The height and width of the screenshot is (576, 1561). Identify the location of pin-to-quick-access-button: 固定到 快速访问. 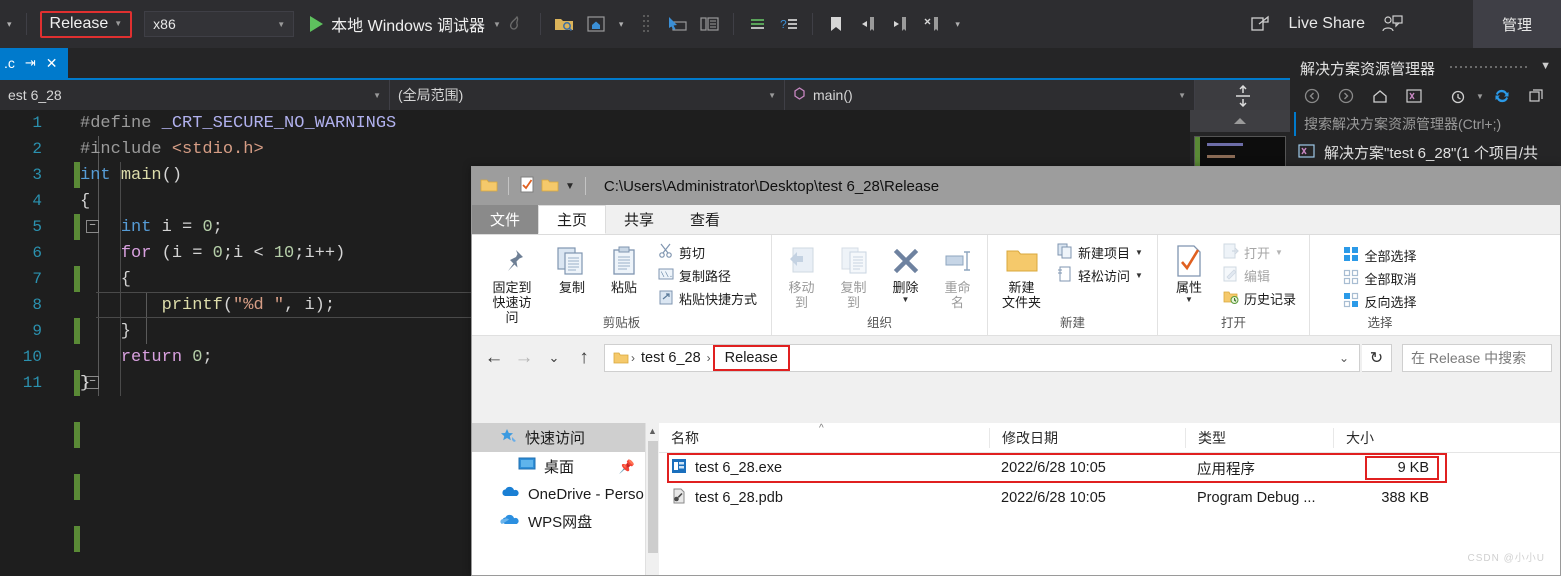
(512, 282).